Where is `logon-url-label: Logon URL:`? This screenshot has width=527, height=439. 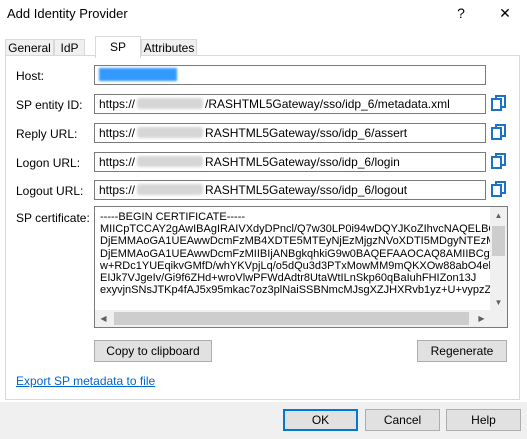
logon-url-label: Logon URL: is located at coordinates (48, 163).